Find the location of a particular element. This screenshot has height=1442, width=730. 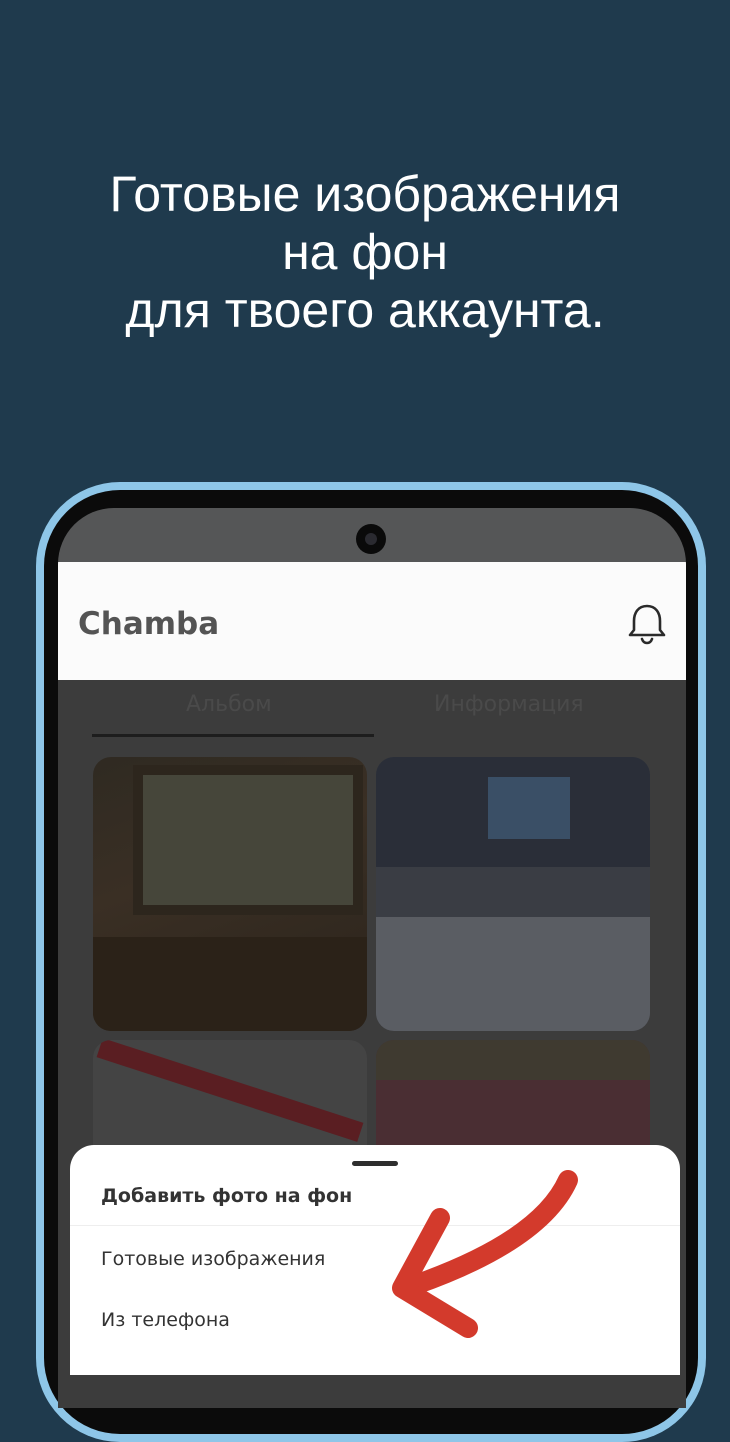

tab-album: Альбом is located at coordinates (229, 704).